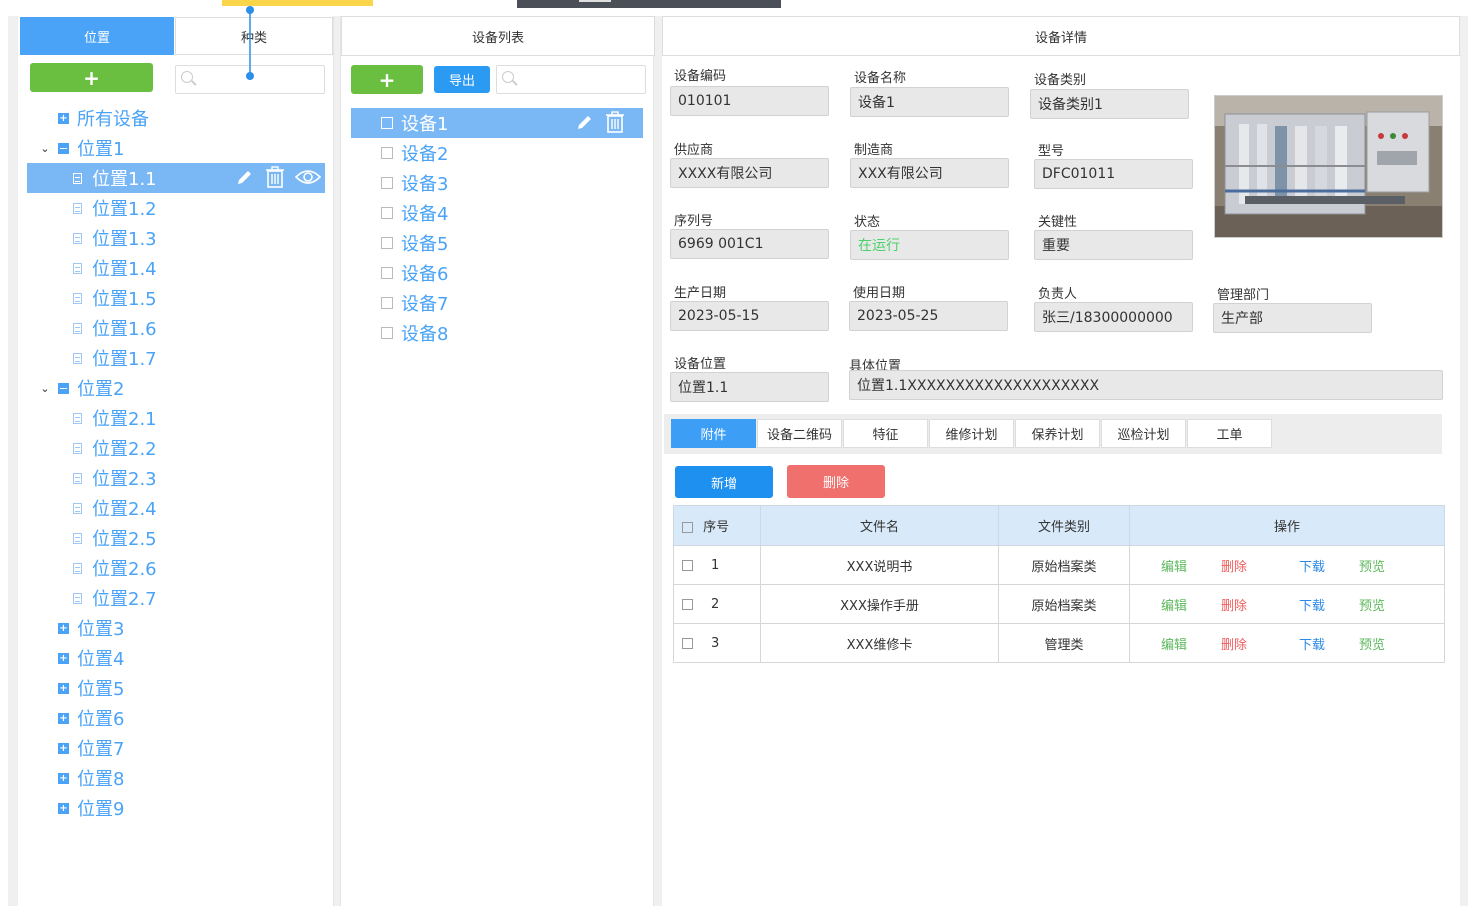 This screenshot has height=906, width=1468. What do you see at coordinates (173, 148) in the screenshot?
I see `tree-node-item: ⌄ 位置1` at bounding box center [173, 148].